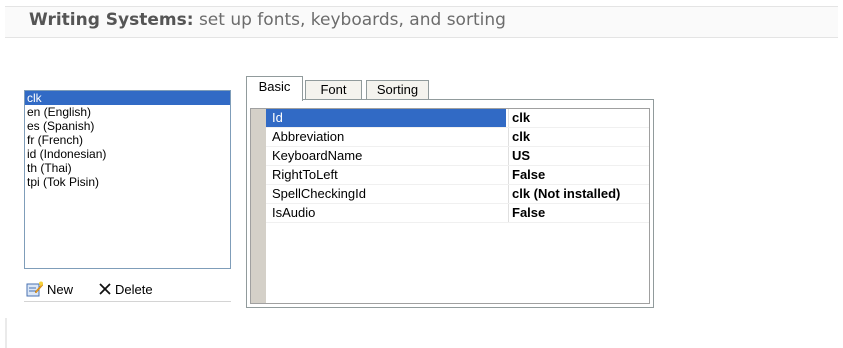 Image resolution: width=843 pixels, height=348 pixels. Describe the element at coordinates (319, 193) in the screenshot. I see `property-name: SpellCheckingId` at that location.